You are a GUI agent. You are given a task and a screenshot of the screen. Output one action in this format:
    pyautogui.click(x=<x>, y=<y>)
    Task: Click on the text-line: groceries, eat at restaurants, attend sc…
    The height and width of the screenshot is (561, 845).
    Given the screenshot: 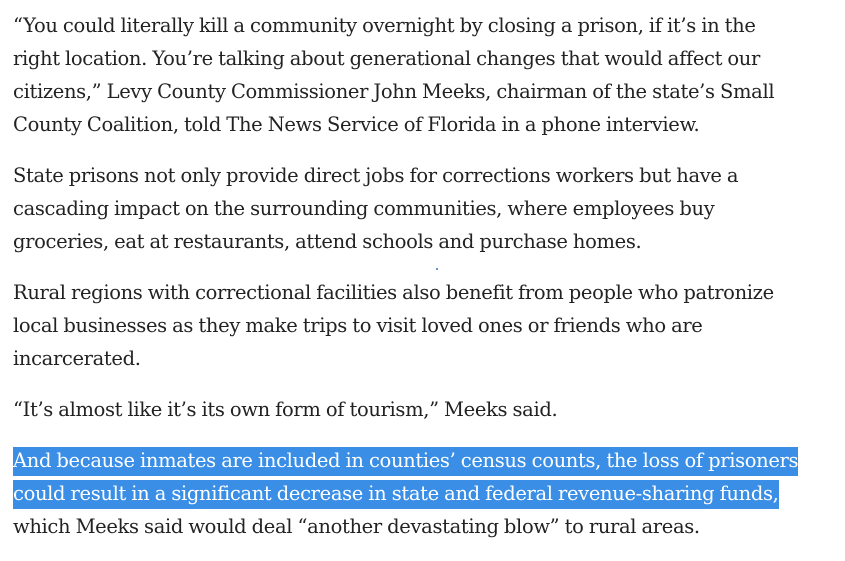 What is the action you would take?
    pyautogui.click(x=327, y=241)
    